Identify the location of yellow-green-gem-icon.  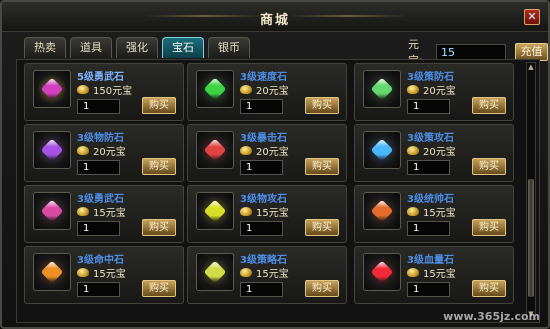
(215, 211).